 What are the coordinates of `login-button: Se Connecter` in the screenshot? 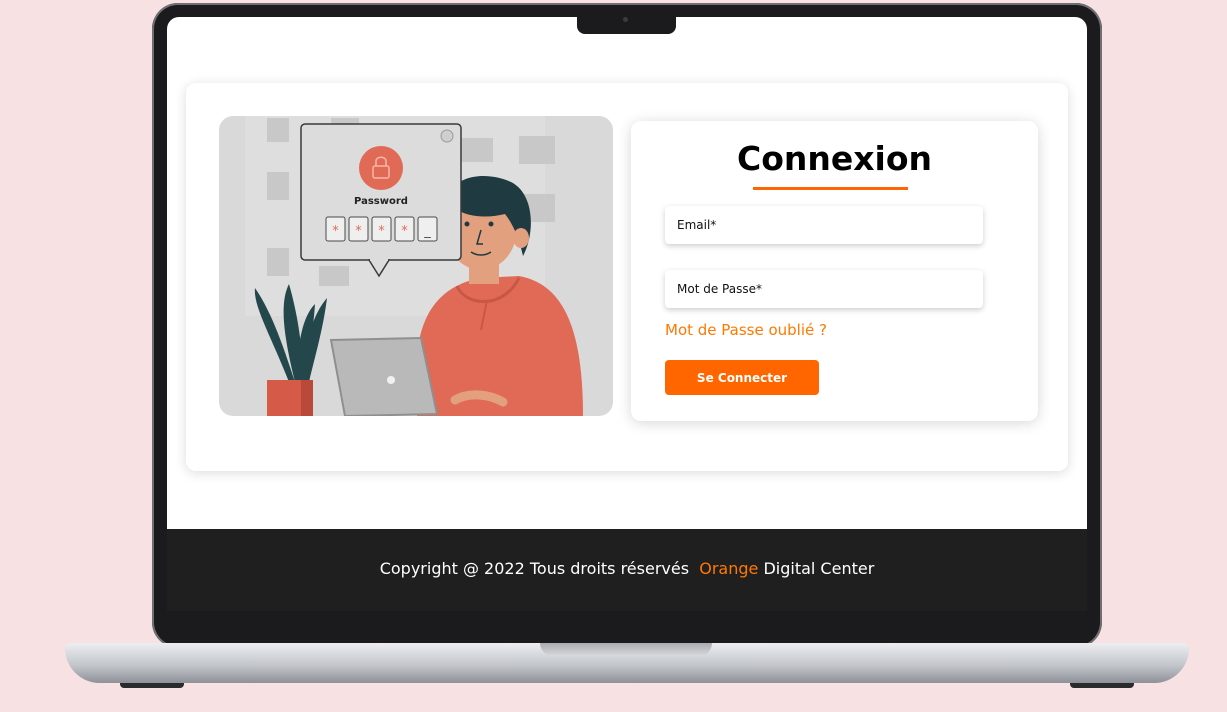 It's located at (742, 377).